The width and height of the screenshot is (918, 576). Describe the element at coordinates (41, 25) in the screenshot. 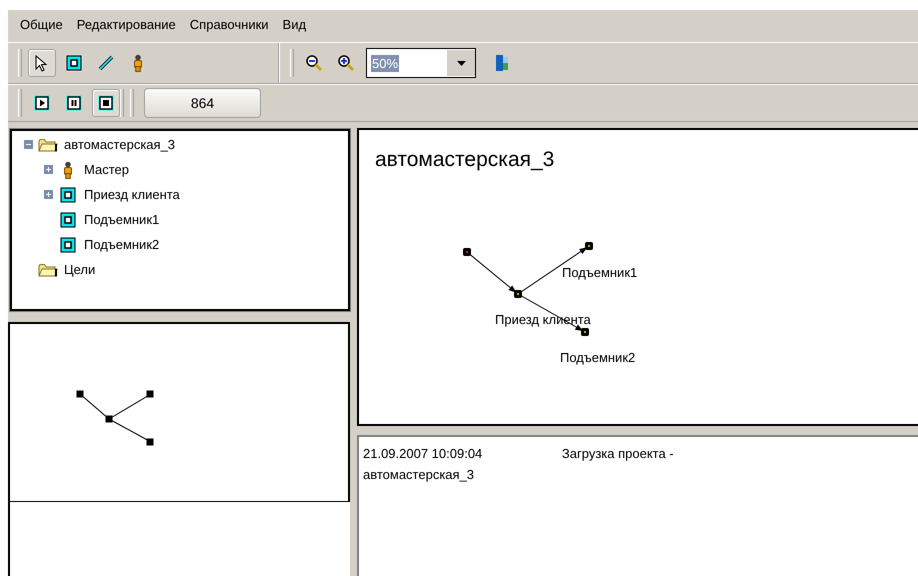

I see `menu-item: Общие` at that location.